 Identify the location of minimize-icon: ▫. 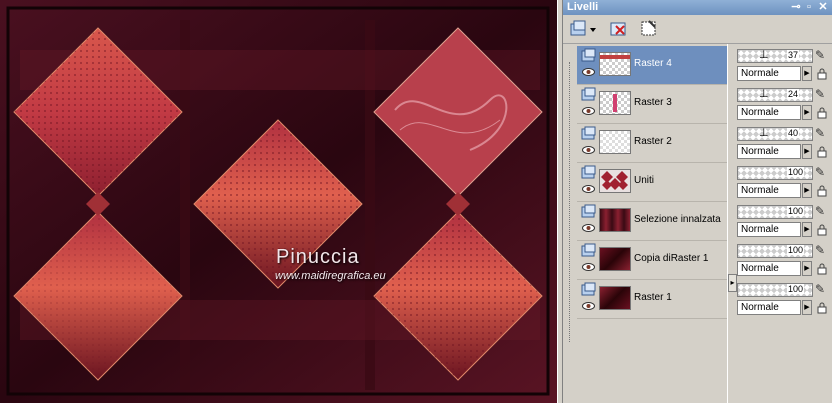
(809, 7).